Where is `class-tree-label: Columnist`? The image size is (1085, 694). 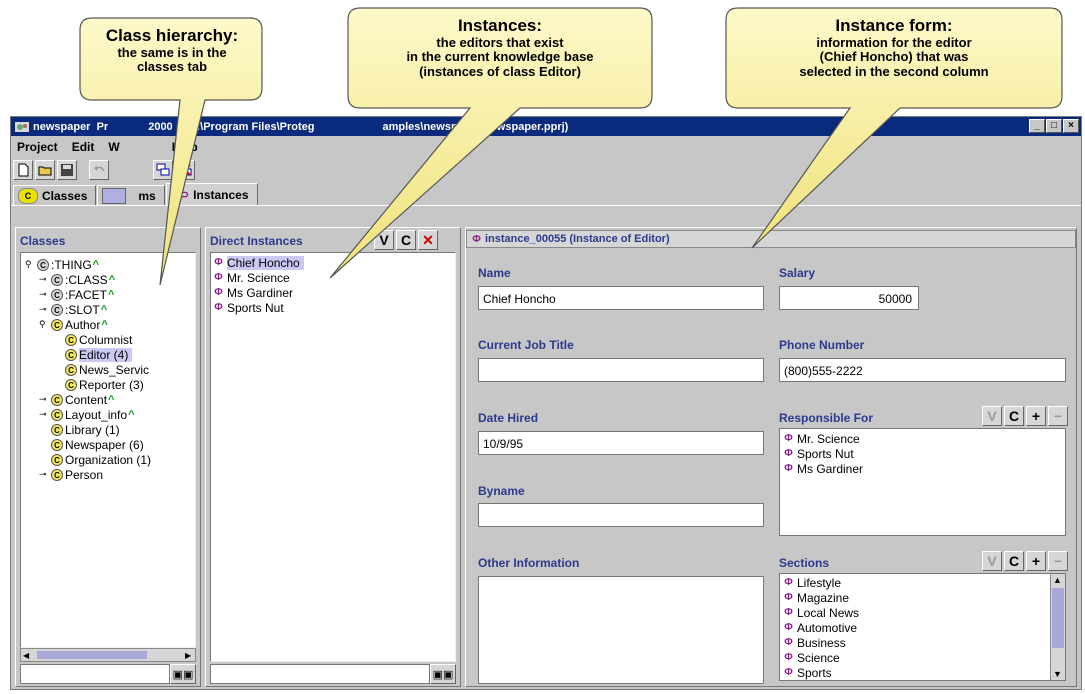
class-tree-label: Columnist is located at coordinates (106, 339).